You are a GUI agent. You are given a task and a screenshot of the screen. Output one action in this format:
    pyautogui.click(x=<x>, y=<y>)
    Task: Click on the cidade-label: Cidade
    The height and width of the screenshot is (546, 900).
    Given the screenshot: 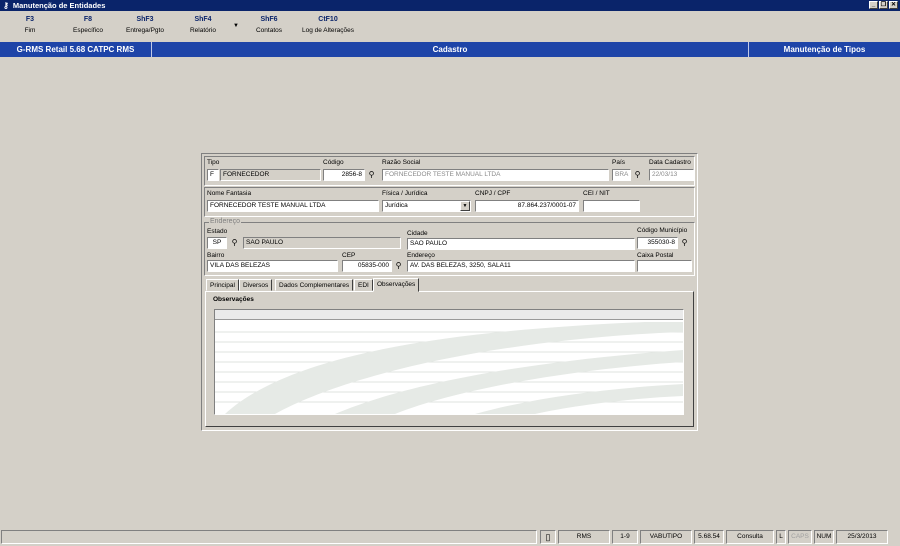 What is the action you would take?
    pyautogui.click(x=417, y=233)
    